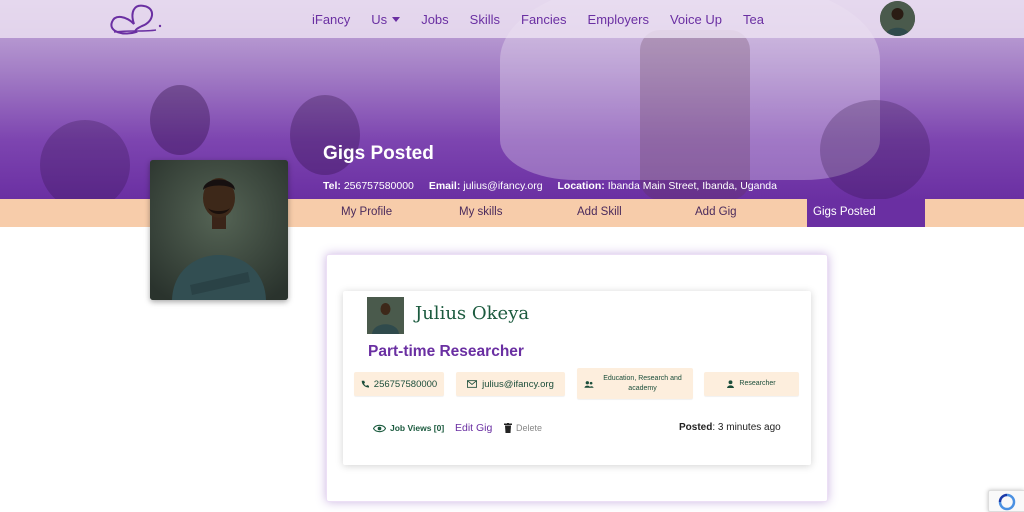  Describe the element at coordinates (588, 384) in the screenshot. I see `users-icon` at that location.